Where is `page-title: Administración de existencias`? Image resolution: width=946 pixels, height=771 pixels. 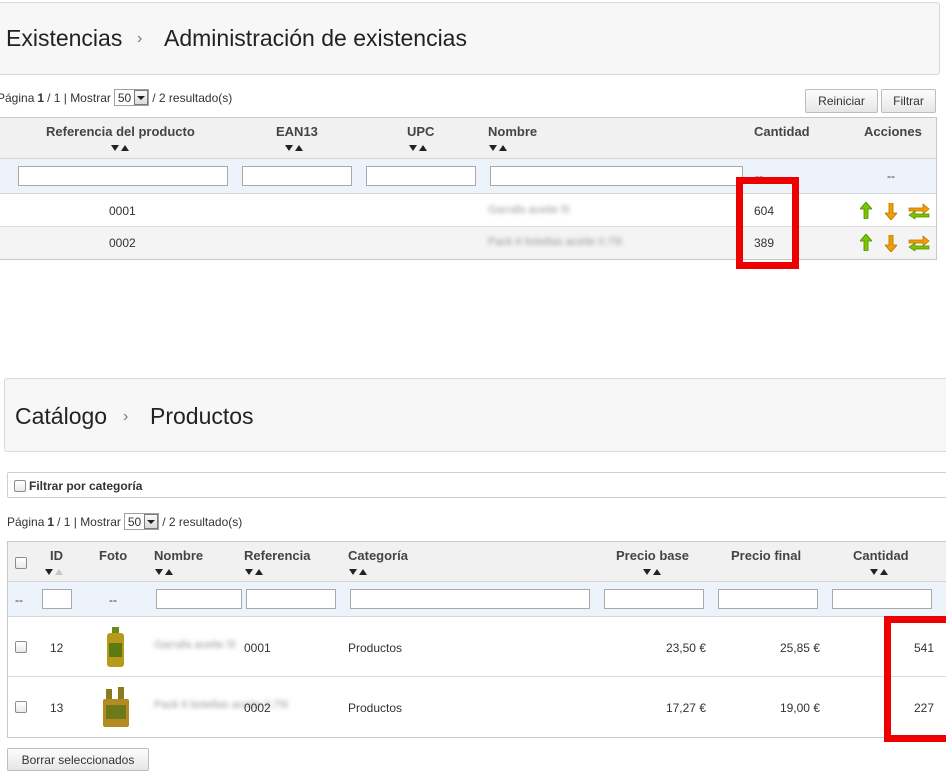
page-title: Administración de existencias is located at coordinates (315, 38).